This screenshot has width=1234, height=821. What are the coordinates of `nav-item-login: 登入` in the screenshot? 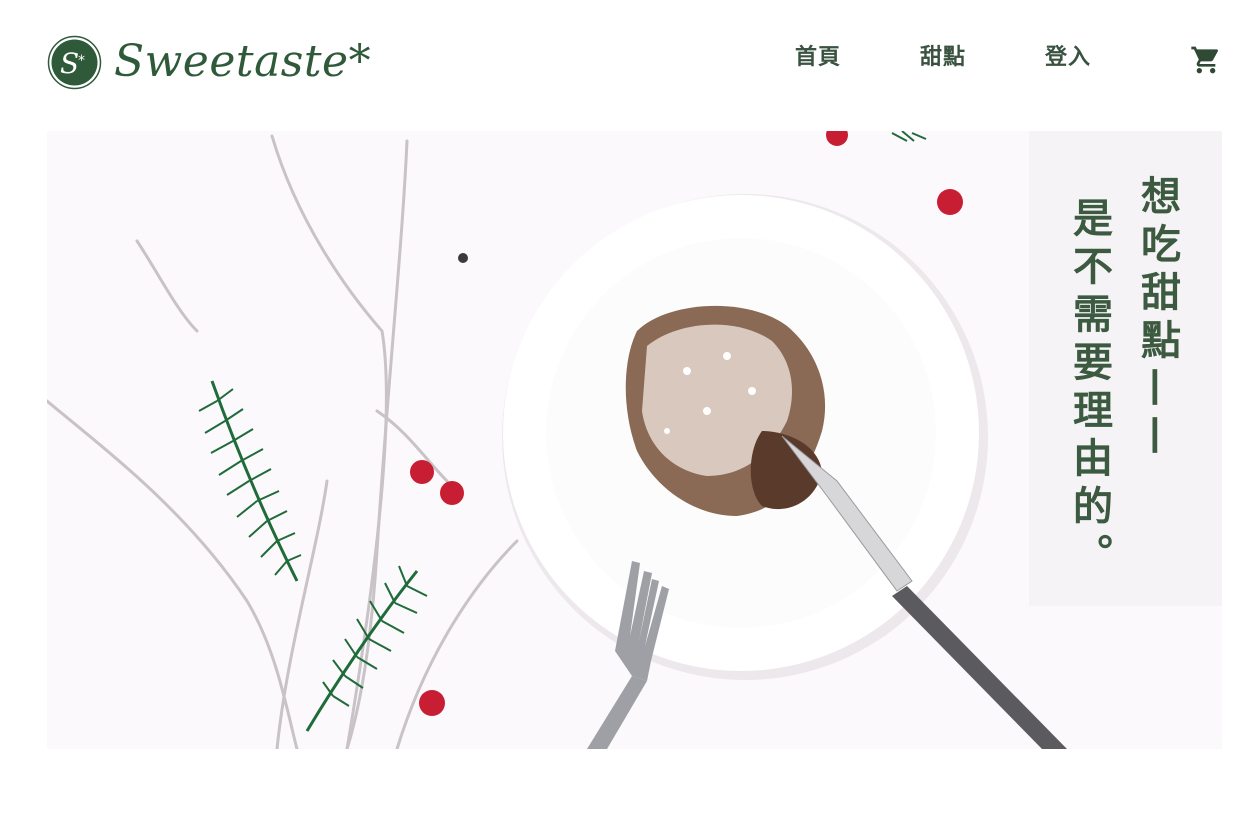 It's located at (1068, 58).